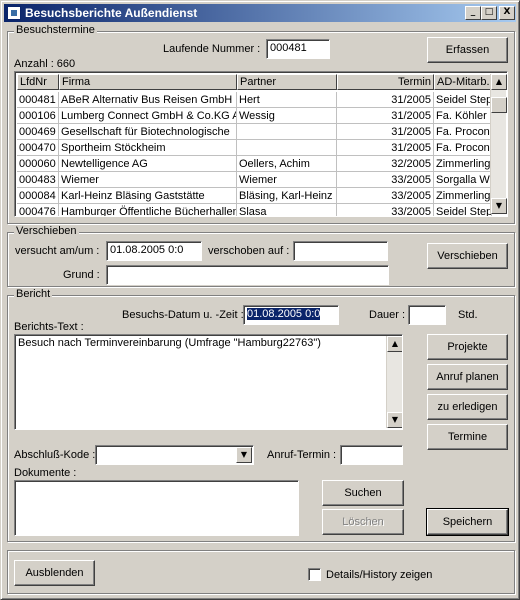  What do you see at coordinates (284, 314) in the screenshot?
I see `besuchs-datum-value: 01.08.2005 0:0` at bounding box center [284, 314].